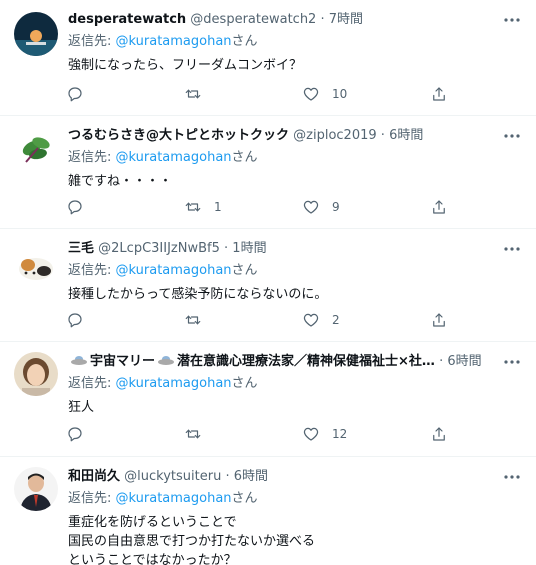 This screenshot has width=536, height=565. What do you see at coordinates (198, 294) in the screenshot?
I see `tweet-text: 接種したからって感染予防にならないのに。` at bounding box center [198, 294].